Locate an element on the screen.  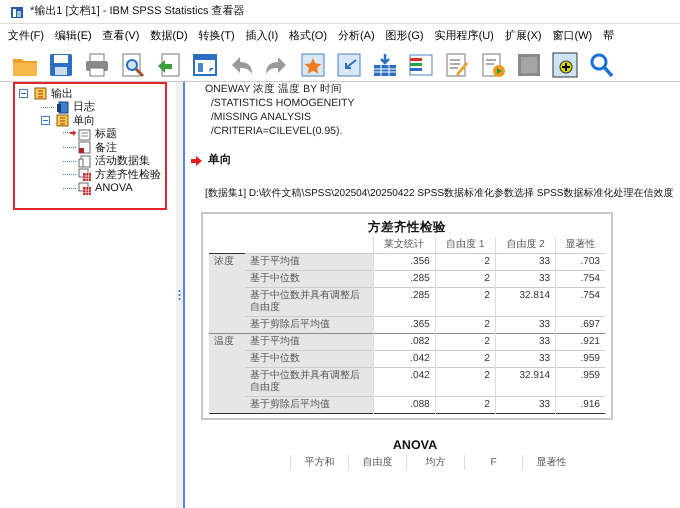
menu-item: 实用程序(U) is located at coordinates (464, 36).